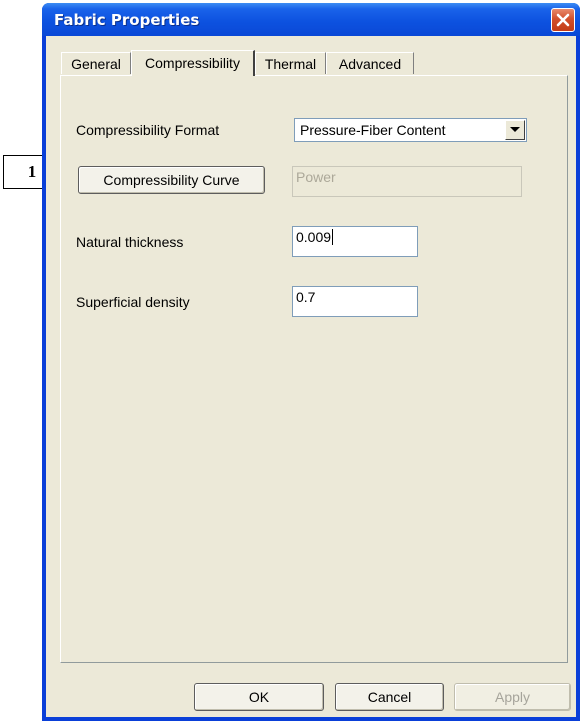 This screenshot has height=727, width=584. Describe the element at coordinates (127, 20) in the screenshot. I see `window-title: Fabric Properties` at that location.